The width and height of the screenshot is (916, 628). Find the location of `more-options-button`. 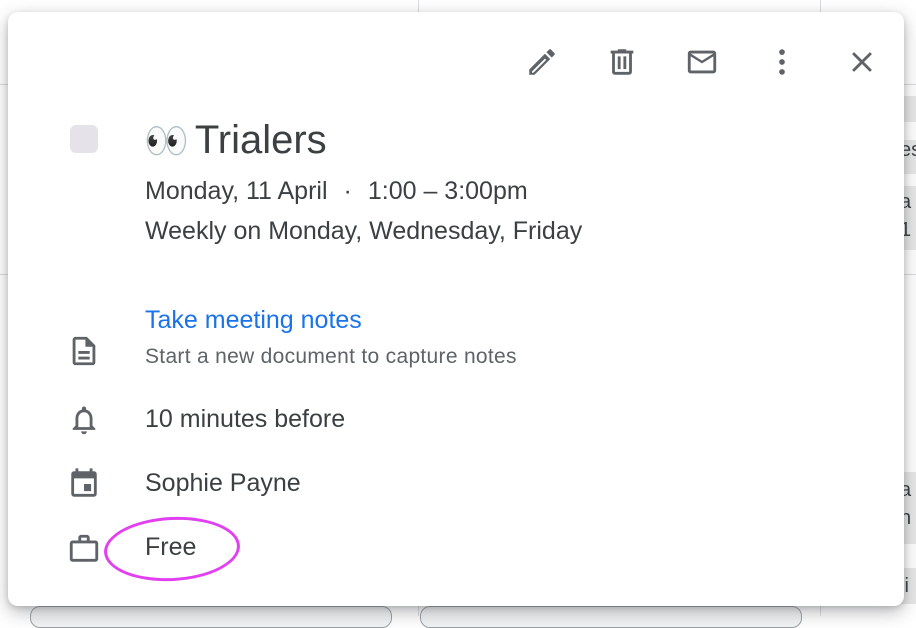

more-options-button is located at coordinates (782, 62).